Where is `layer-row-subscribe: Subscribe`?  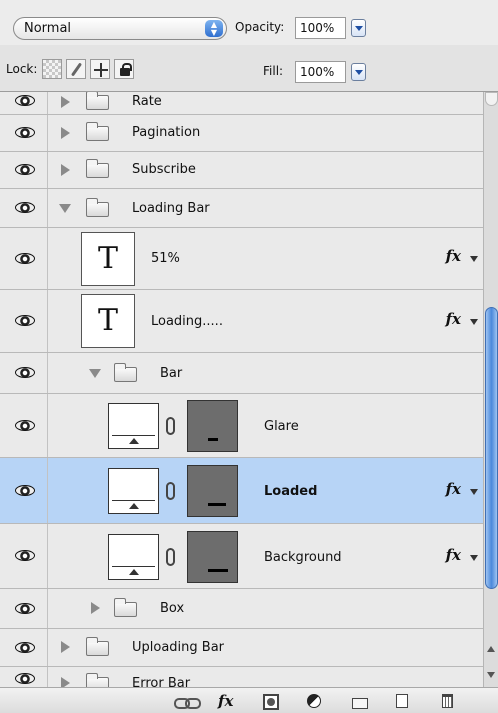 layer-row-subscribe: Subscribe is located at coordinates (241, 170).